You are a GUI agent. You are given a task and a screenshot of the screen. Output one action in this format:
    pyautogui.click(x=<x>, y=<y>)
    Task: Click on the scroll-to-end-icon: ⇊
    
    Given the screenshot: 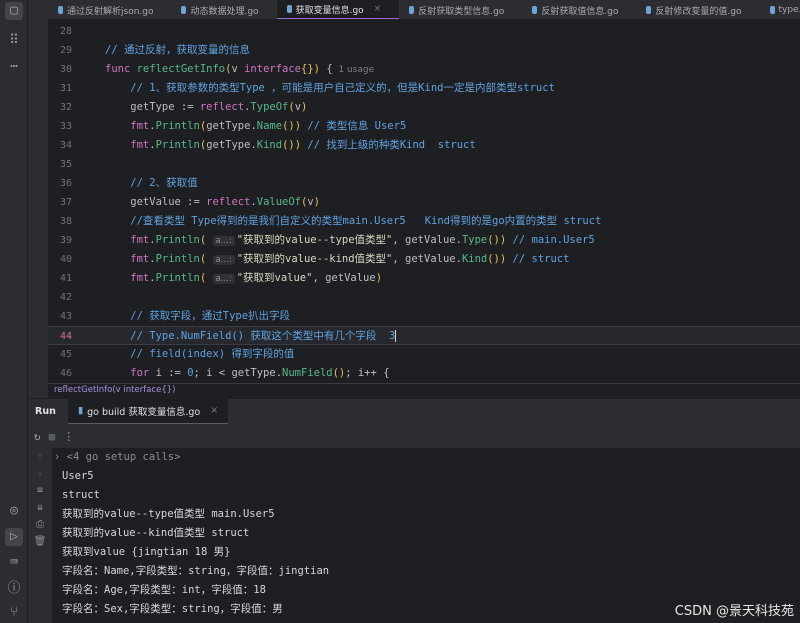 What is the action you would take?
    pyautogui.click(x=40, y=507)
    